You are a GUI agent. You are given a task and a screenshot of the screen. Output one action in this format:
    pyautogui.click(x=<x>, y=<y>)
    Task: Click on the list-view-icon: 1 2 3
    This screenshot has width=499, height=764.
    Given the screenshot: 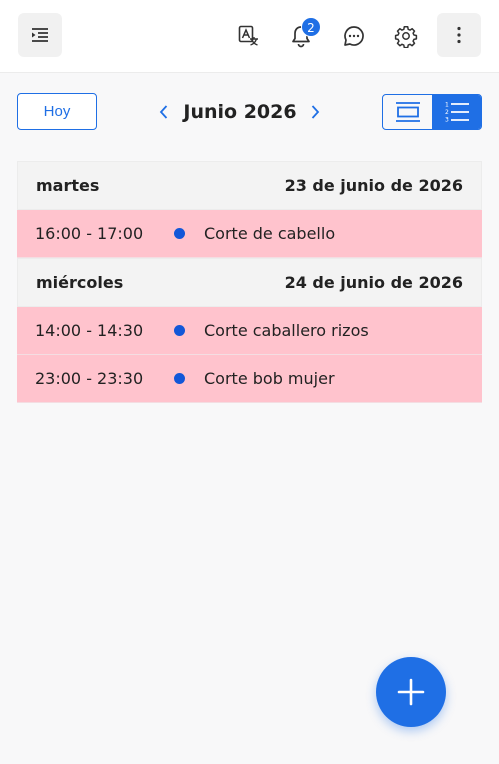 What is the action you would take?
    pyautogui.click(x=457, y=113)
    